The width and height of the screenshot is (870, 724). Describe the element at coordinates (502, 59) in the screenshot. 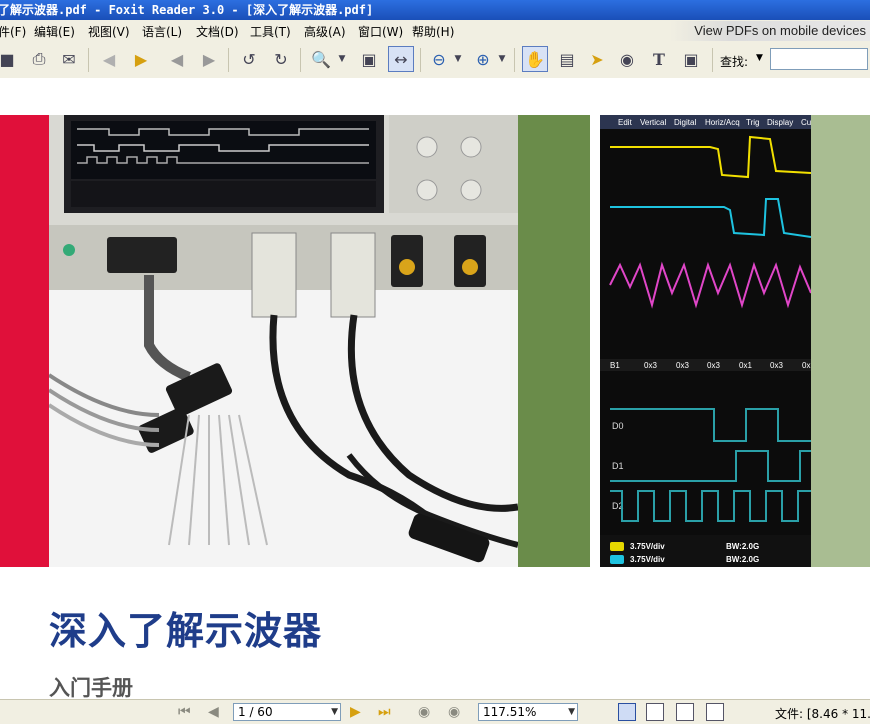

I see `zoom-in-dropdown: ▼` at that location.